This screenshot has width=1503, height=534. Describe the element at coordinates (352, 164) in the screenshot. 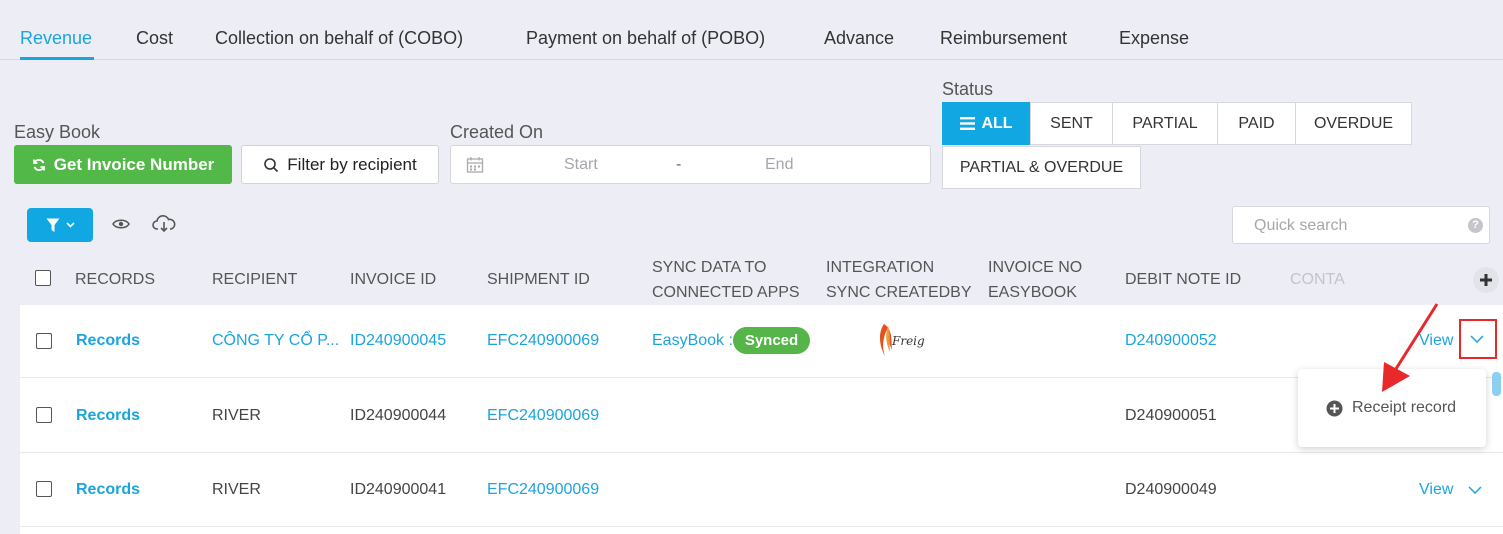

I see `filter-by-recipient-label: Filter by recipient` at that location.